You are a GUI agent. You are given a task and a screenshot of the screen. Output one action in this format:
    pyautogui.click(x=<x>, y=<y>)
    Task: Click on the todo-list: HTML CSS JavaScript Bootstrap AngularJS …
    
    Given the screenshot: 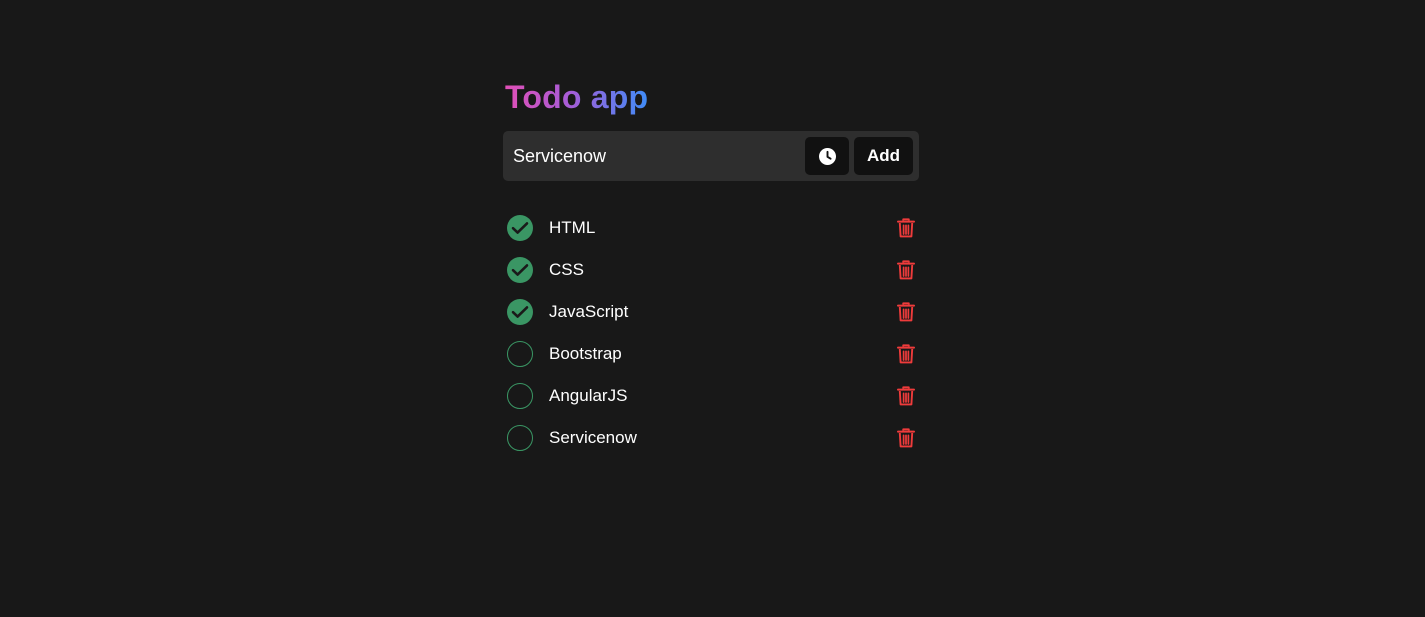 What is the action you would take?
    pyautogui.click(x=711, y=333)
    